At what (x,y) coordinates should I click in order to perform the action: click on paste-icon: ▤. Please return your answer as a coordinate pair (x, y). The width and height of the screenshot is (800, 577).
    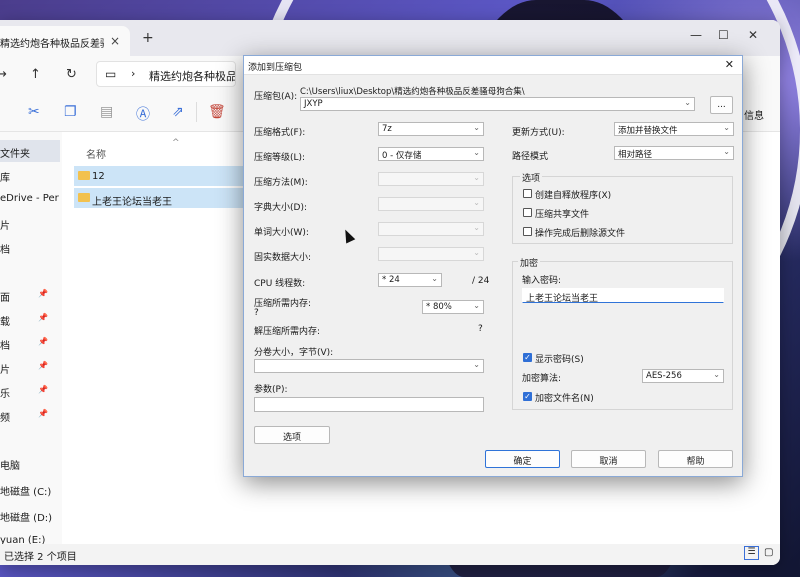
    Looking at the image, I should click on (106, 112).